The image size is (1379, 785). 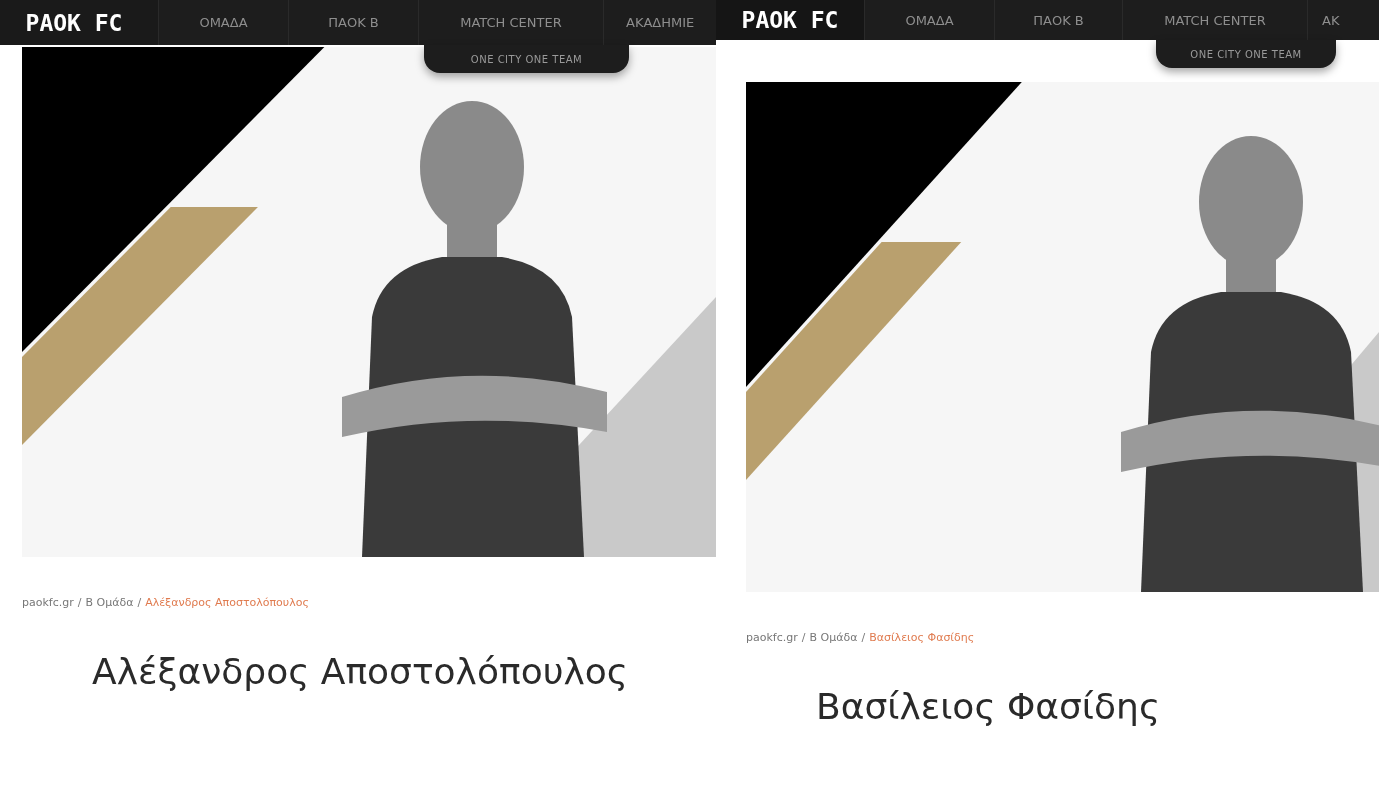 I want to click on player-name: Αλέξανδρος Αποστολόπουλος, so click(x=360, y=671).